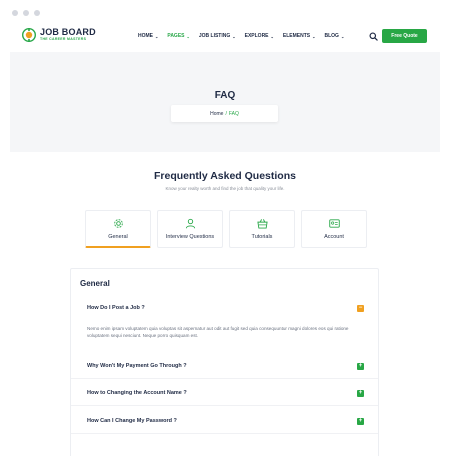 This screenshot has height=456, width=450. I want to click on faq-panel-heading: General, so click(95, 283).